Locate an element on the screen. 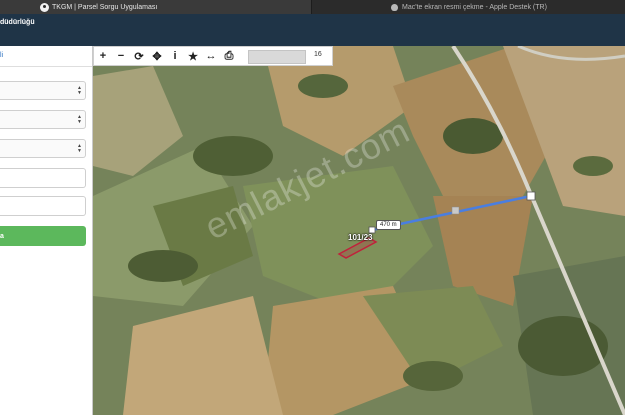 The height and width of the screenshot is (415, 625). star-icon: ★ is located at coordinates (193, 56).